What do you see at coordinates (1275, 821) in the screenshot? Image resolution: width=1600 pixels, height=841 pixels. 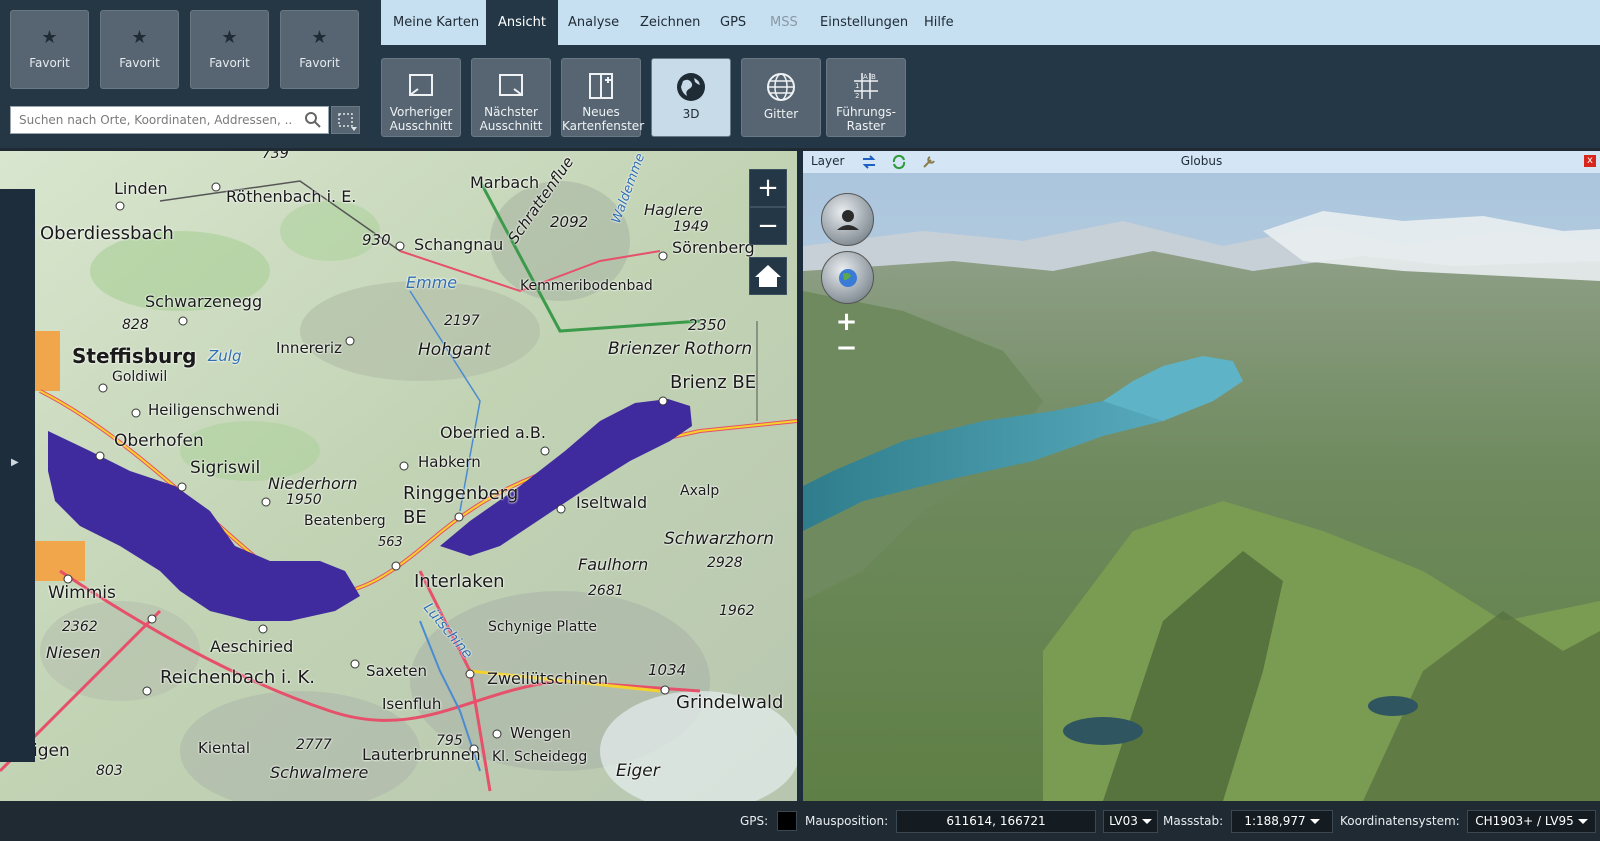 I see `scale-value: 1:188,977` at bounding box center [1275, 821].